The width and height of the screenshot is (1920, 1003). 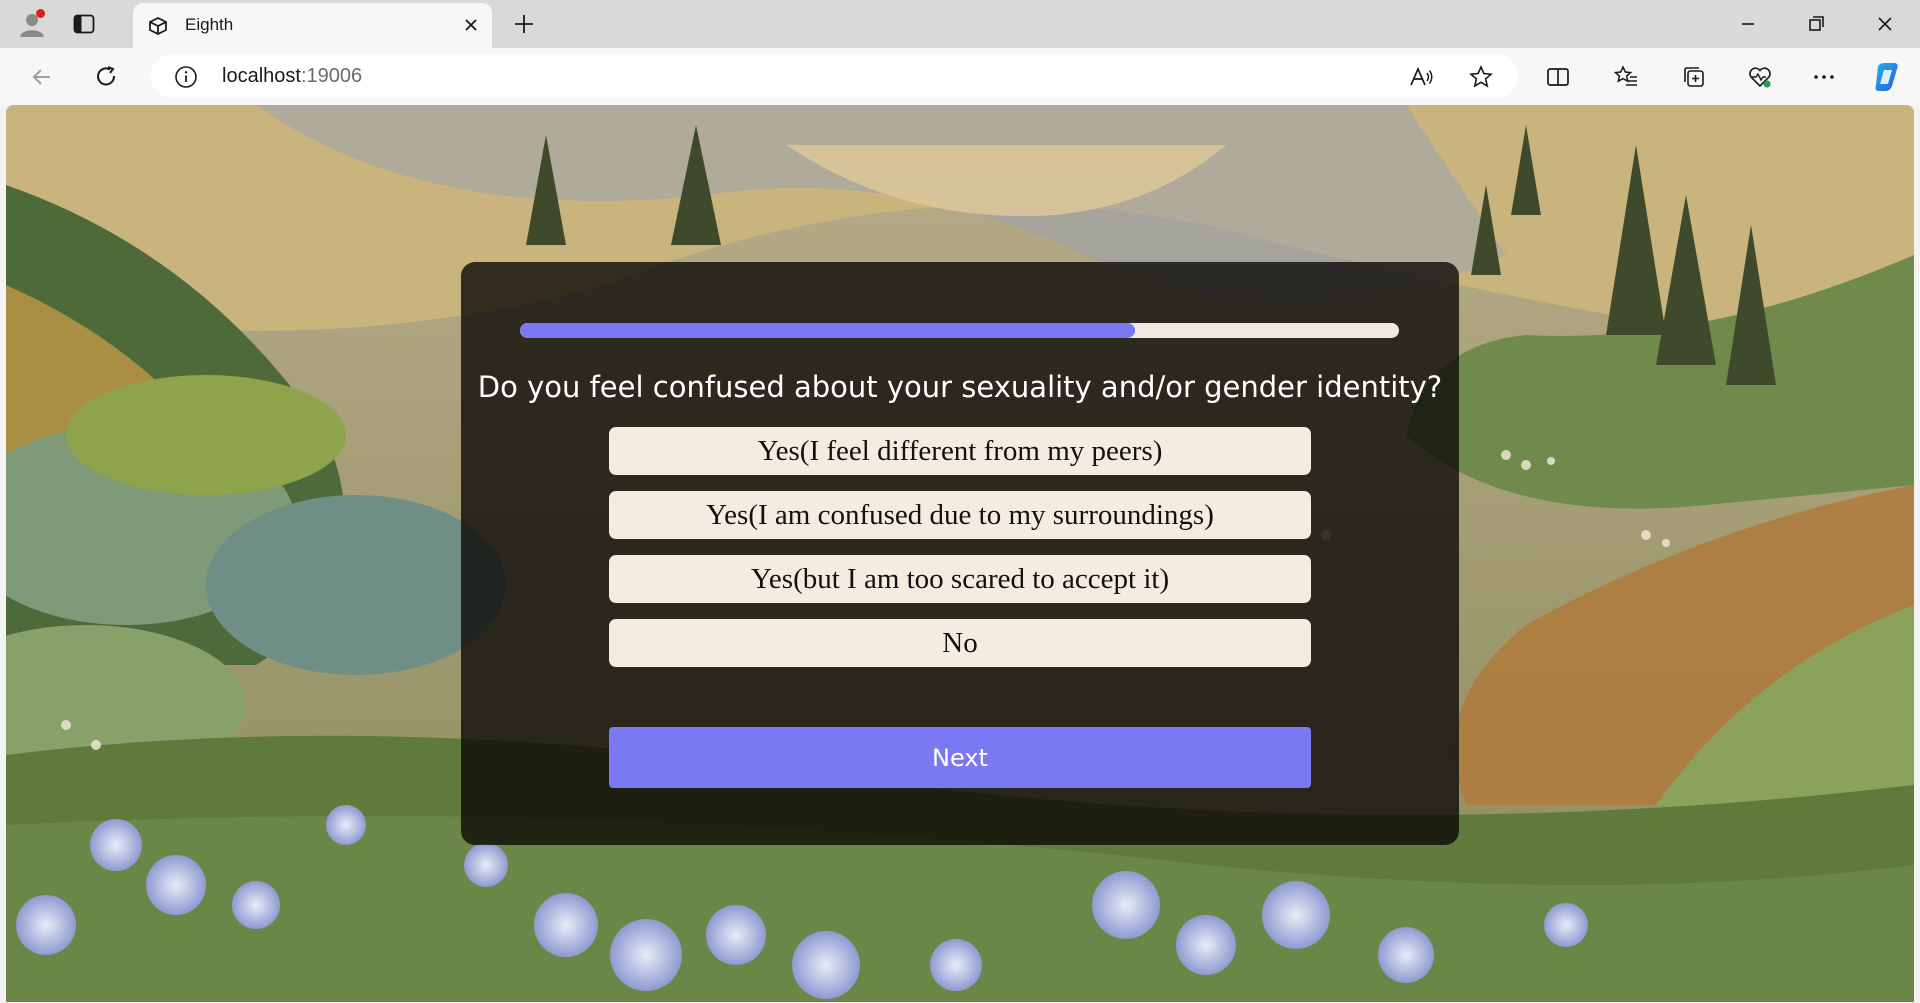 I want to click on reload-button, so click(x=107, y=77).